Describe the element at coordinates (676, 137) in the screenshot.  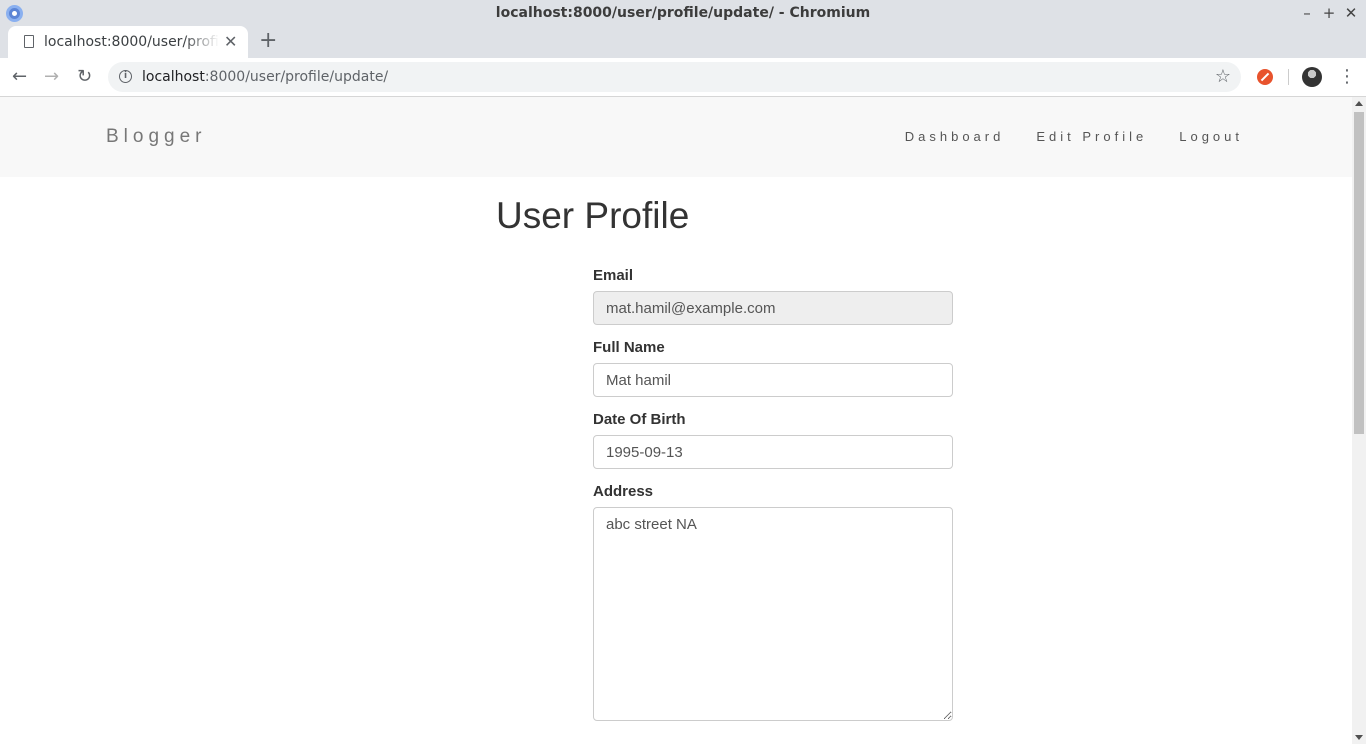
I see `site-navbar: Blogger Dashboard Edit Profile Logout` at that location.